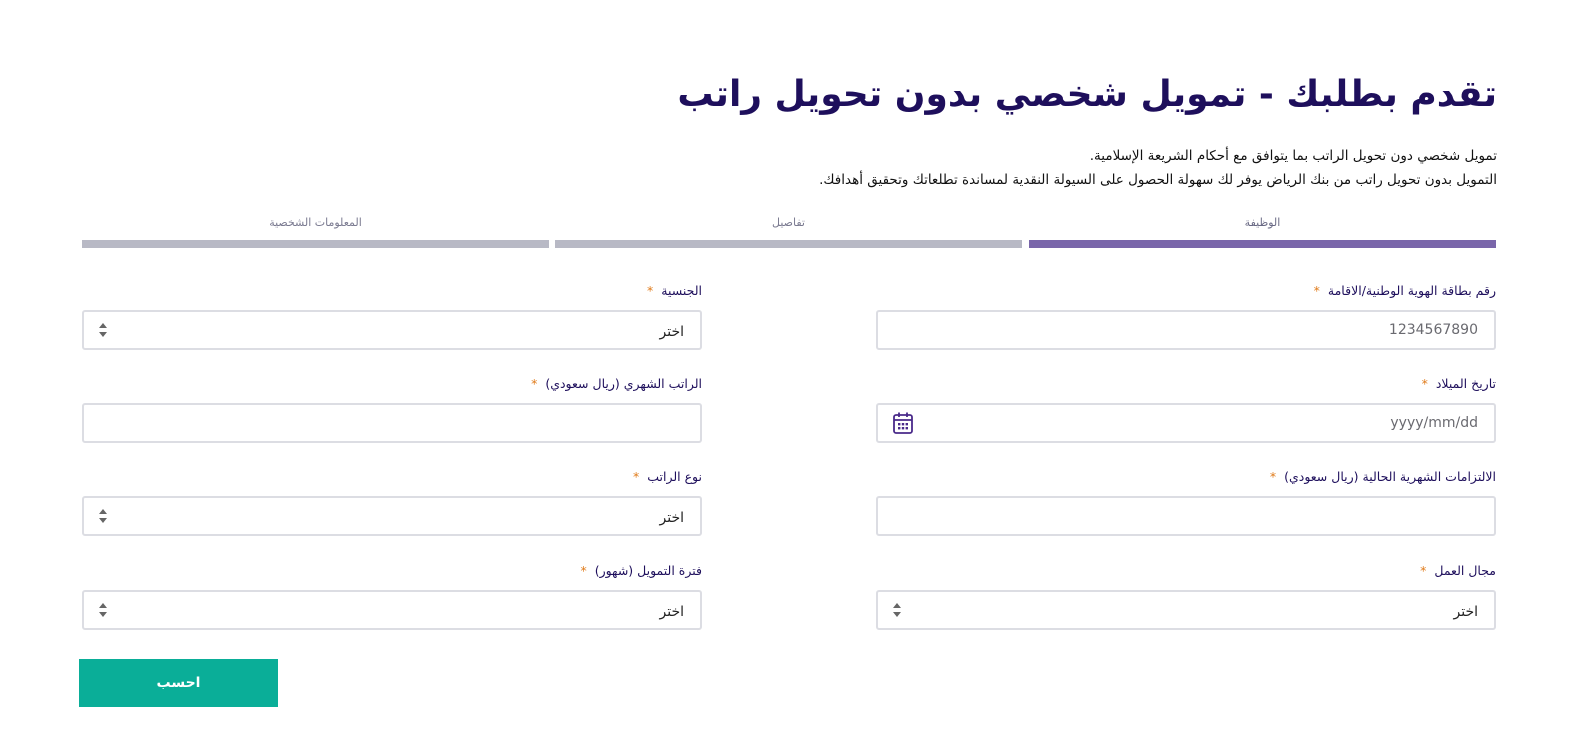  Describe the element at coordinates (788, 222) in the screenshot. I see `step-label: تفاصيل` at that location.